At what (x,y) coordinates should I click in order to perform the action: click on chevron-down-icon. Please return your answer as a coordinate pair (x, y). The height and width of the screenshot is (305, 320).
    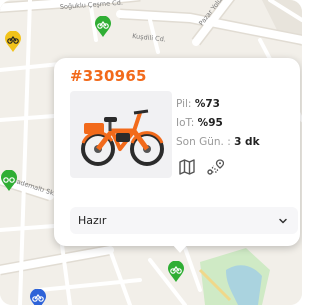
    Looking at the image, I should click on (283, 220).